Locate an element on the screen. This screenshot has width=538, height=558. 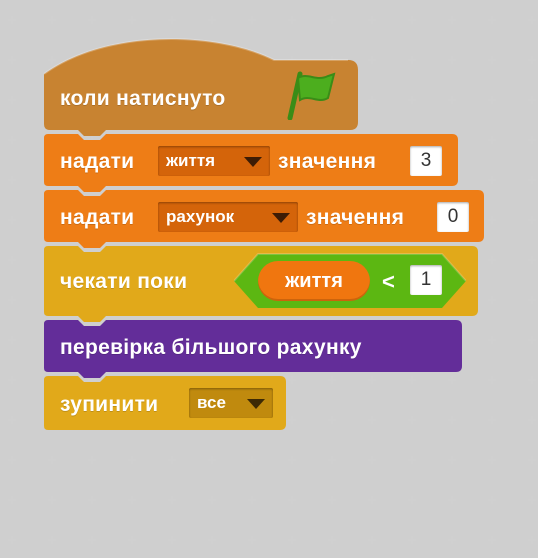
lives-variable-reporter: життя is located at coordinates (314, 281).